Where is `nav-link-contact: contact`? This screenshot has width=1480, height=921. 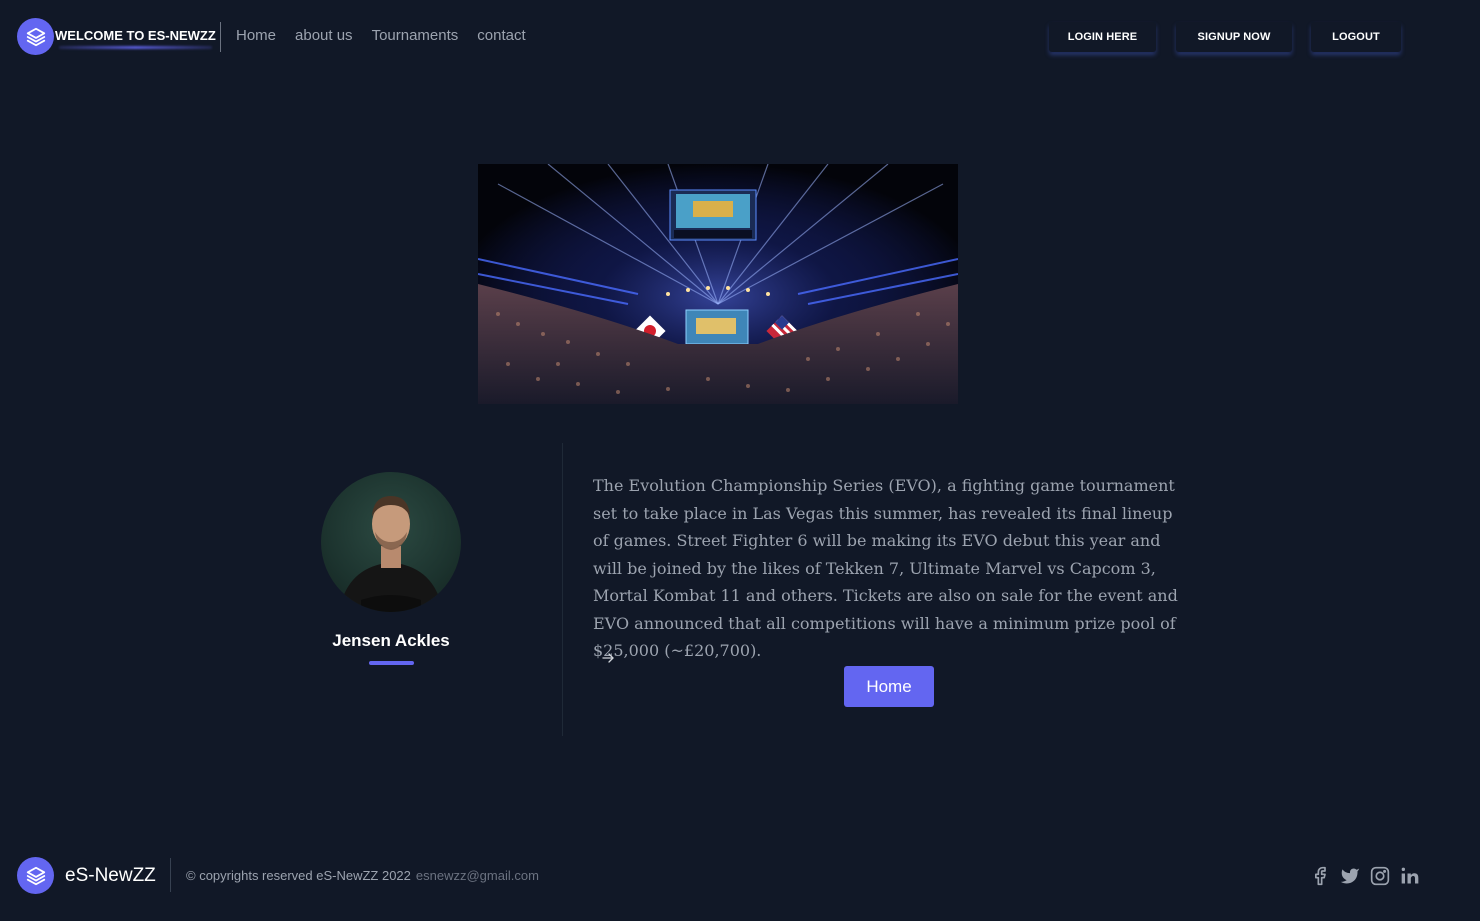
nav-link-contact: contact is located at coordinates (501, 35).